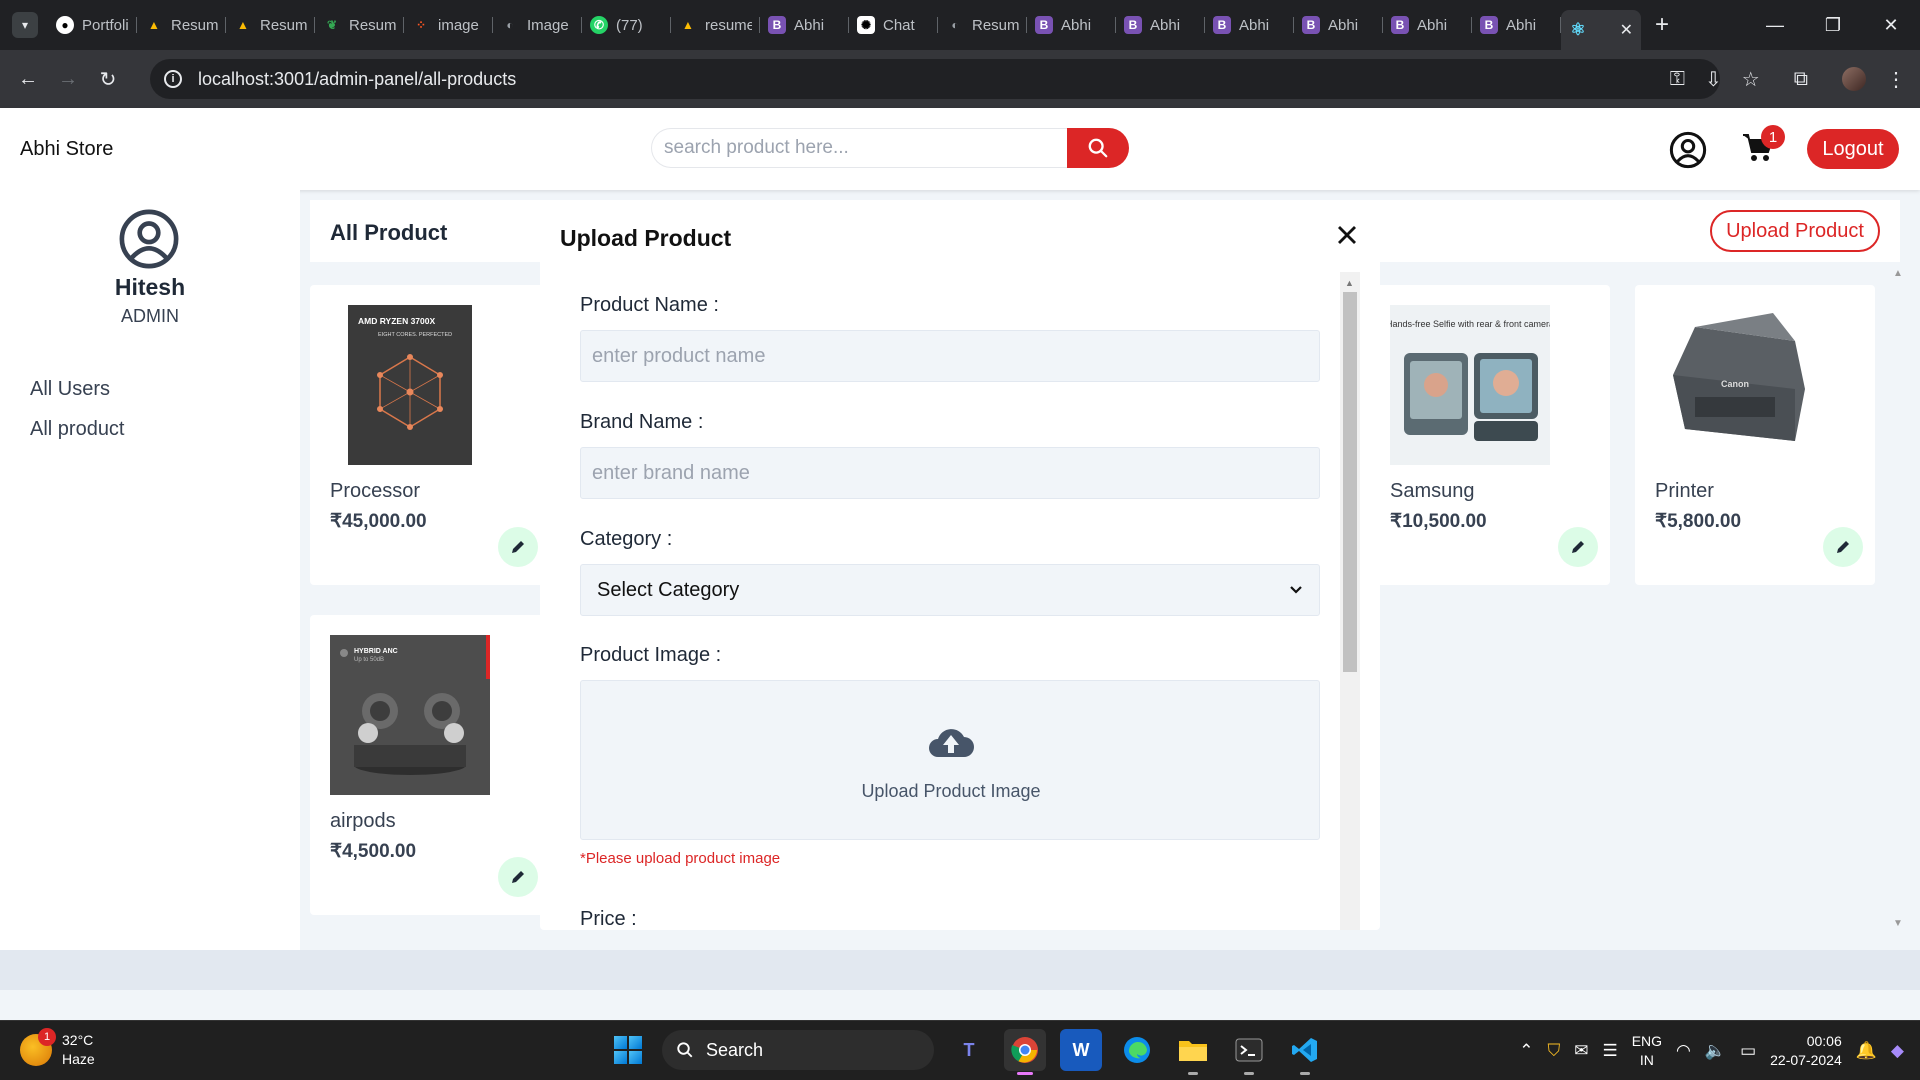 The image size is (1920, 1080). Describe the element at coordinates (1715, 1051) in the screenshot. I see `volume-icon: 🔈` at that location.